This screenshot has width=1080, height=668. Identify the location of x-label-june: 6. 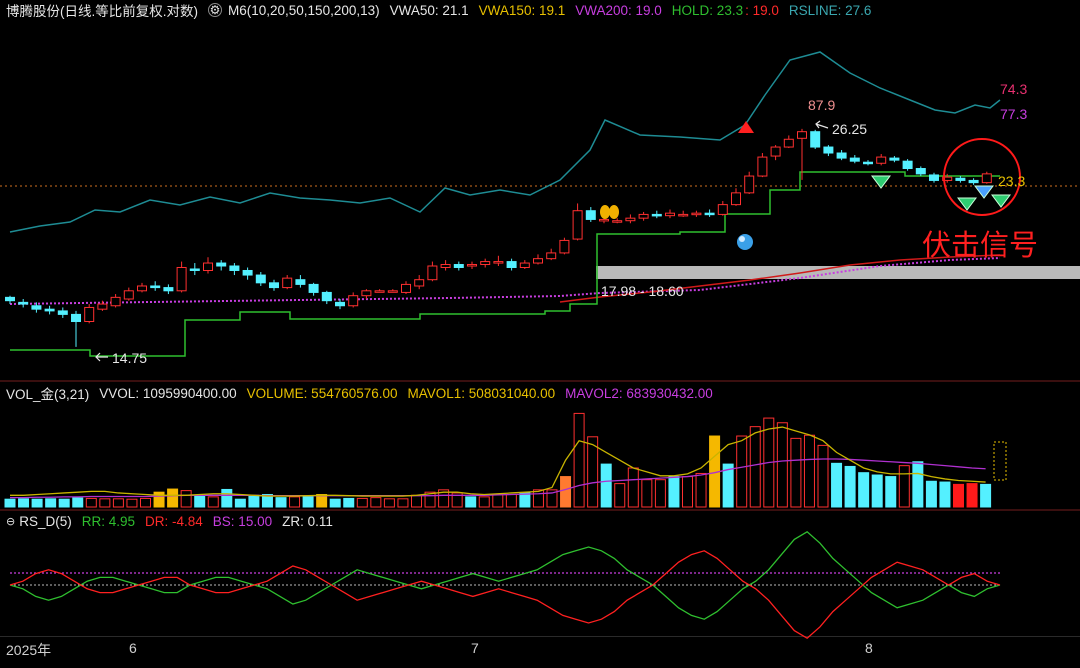
(133, 648).